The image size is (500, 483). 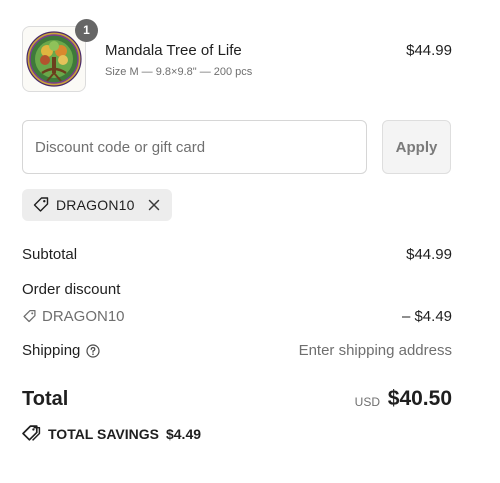 What do you see at coordinates (183, 433) in the screenshot?
I see `total-savings-amount: $4.49` at bounding box center [183, 433].